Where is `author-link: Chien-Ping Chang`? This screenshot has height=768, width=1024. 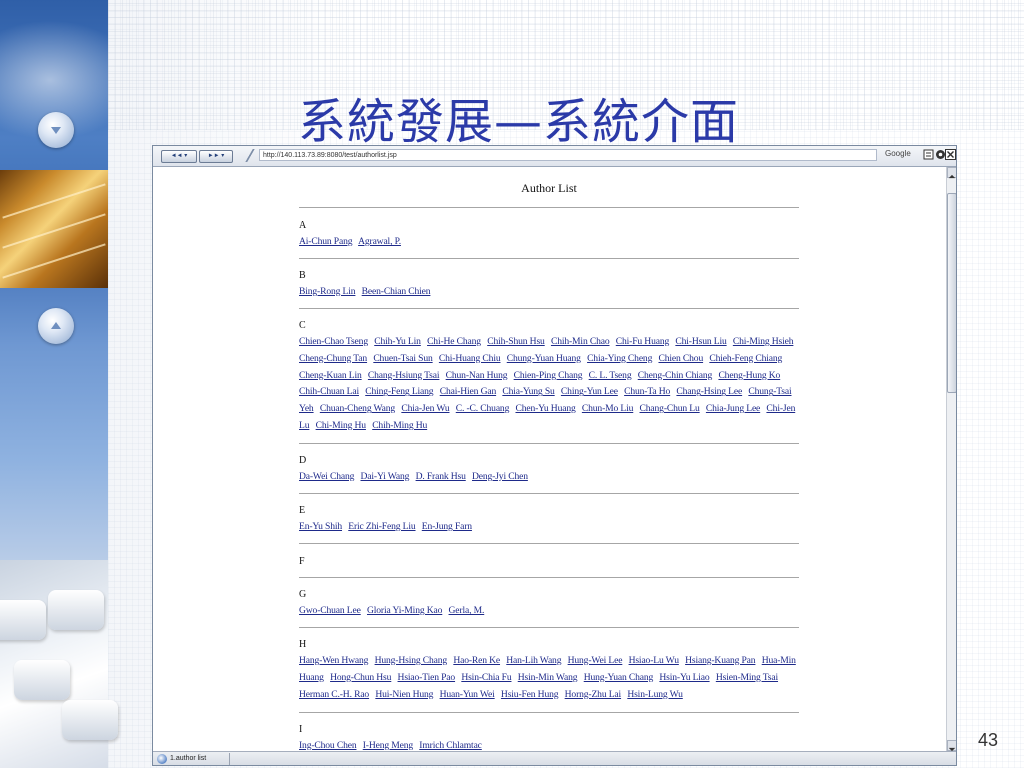
author-link: Chien-Ping Chang is located at coordinates (548, 375).